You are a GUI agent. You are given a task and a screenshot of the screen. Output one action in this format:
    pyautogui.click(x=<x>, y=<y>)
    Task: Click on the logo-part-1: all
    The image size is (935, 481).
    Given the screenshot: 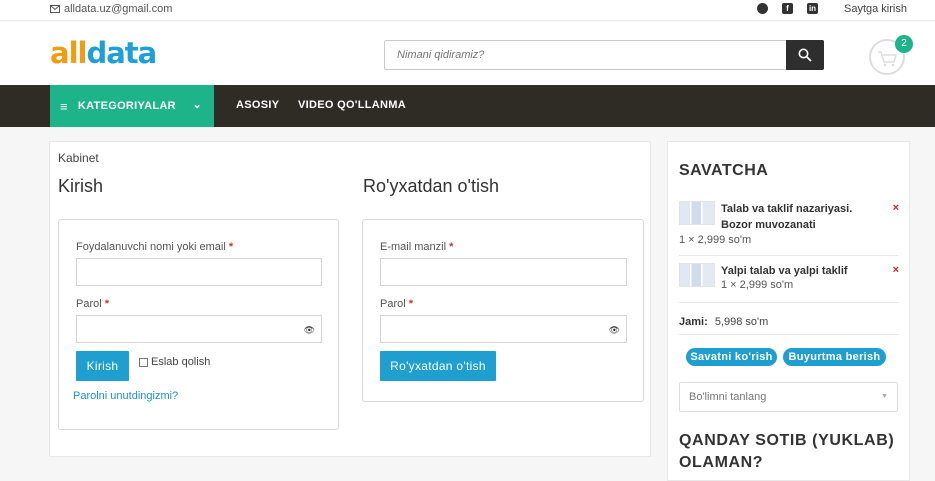 What is the action you would take?
    pyautogui.click(x=68, y=53)
    